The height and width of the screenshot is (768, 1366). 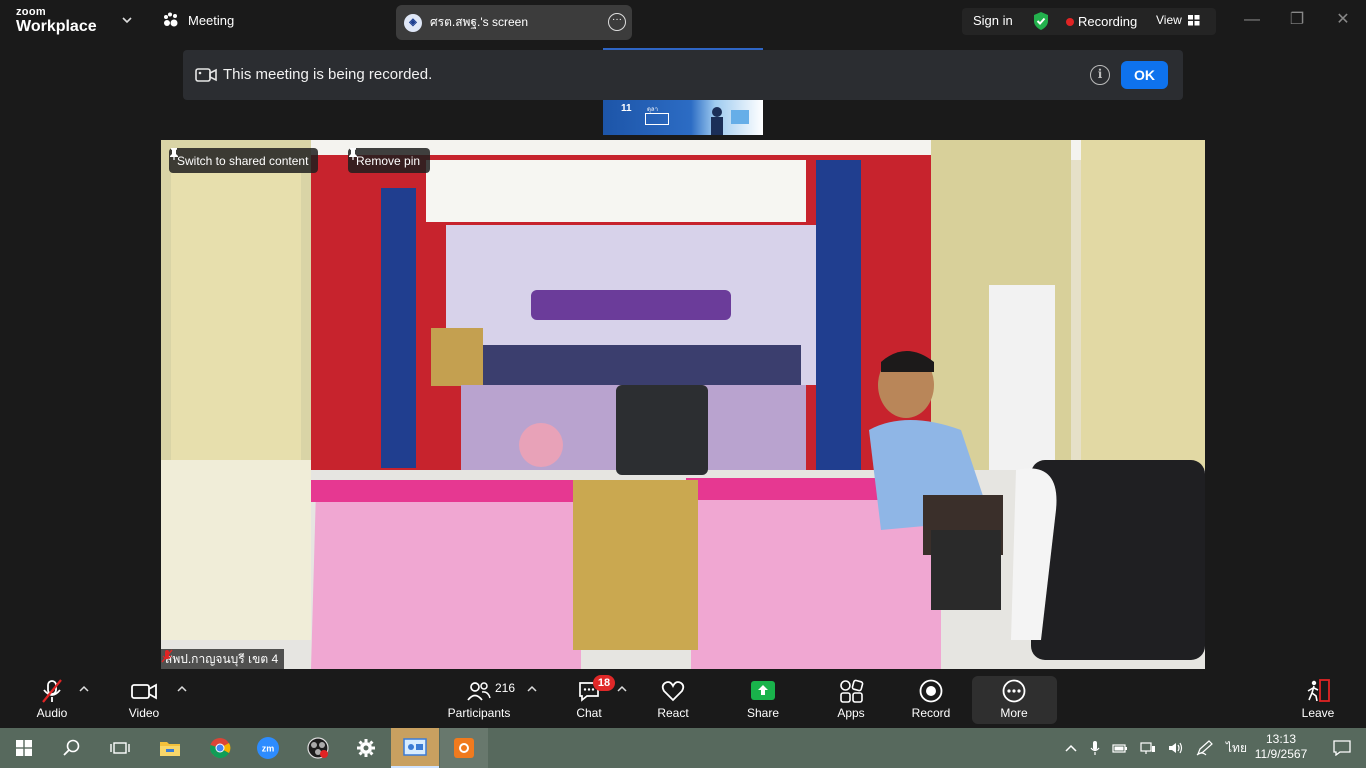 I want to click on recording-status: Recording, so click(x=1107, y=21).